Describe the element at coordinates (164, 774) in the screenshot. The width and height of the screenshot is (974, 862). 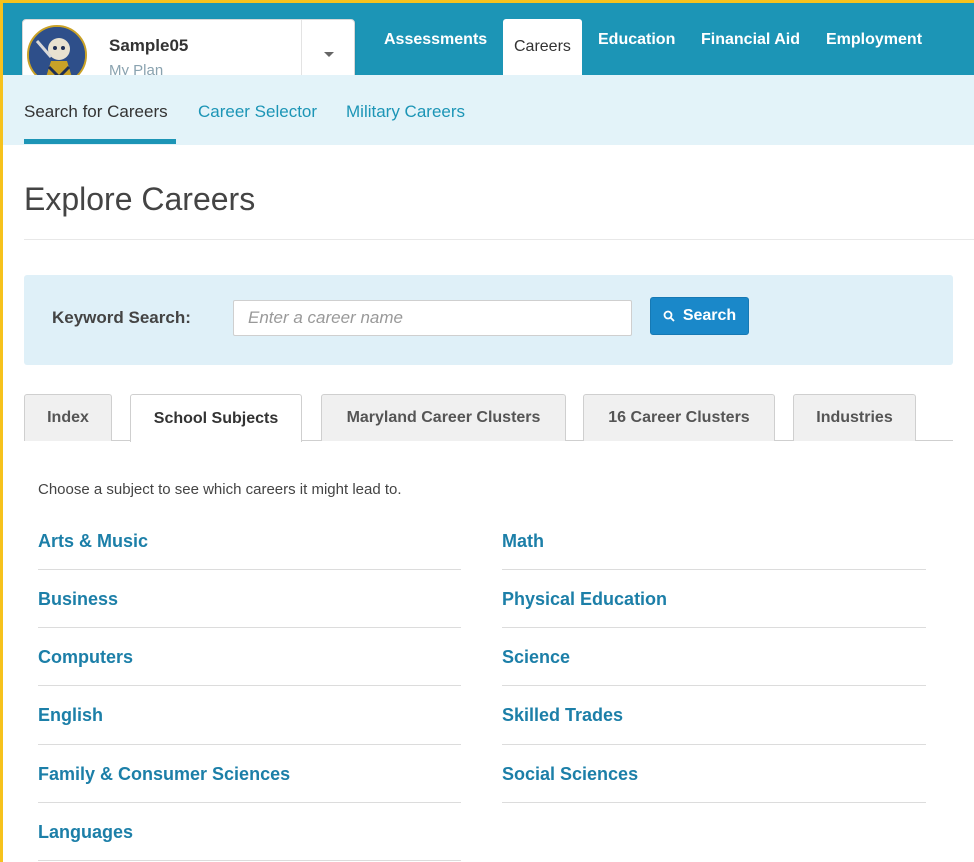
I see `subject-link-family-consumer-sciences: Family & Consumer Sciences` at that location.